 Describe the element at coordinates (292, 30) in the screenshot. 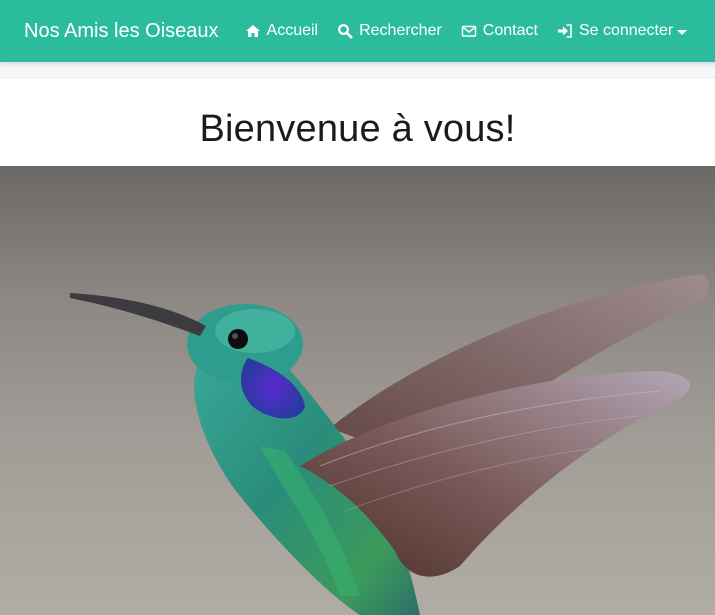

I see `nav-accueil-label: Accueil` at that location.